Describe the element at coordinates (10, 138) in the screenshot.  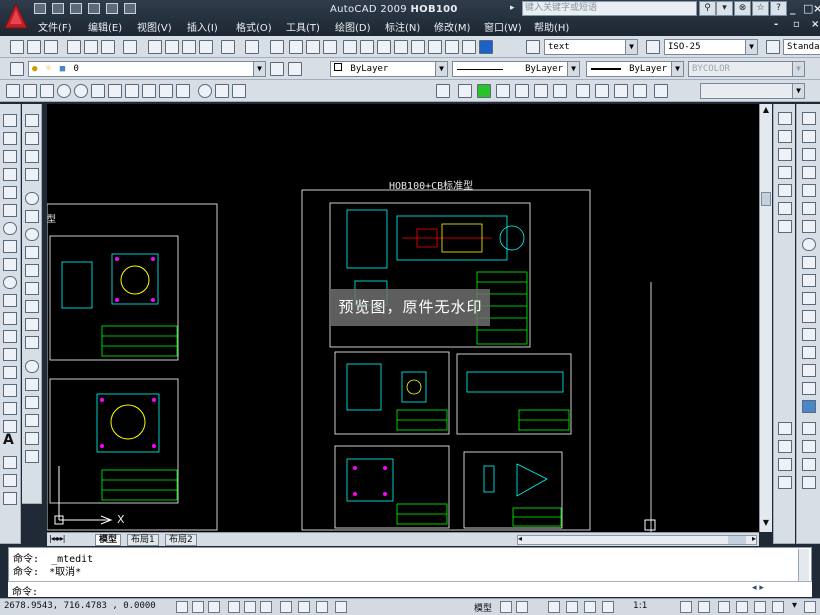
I see `construction-line-icon` at that location.